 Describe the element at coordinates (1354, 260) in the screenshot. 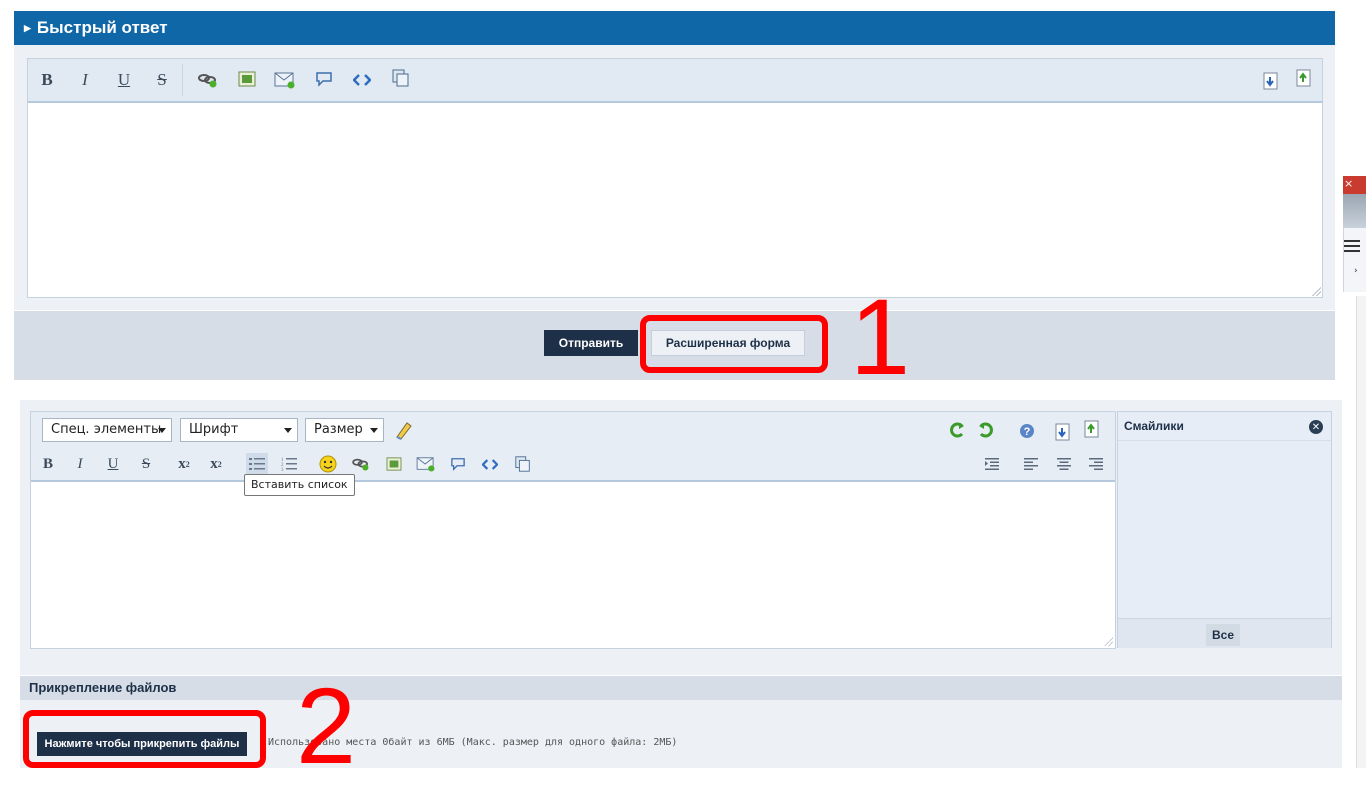

I see `side-menu: ›` at that location.